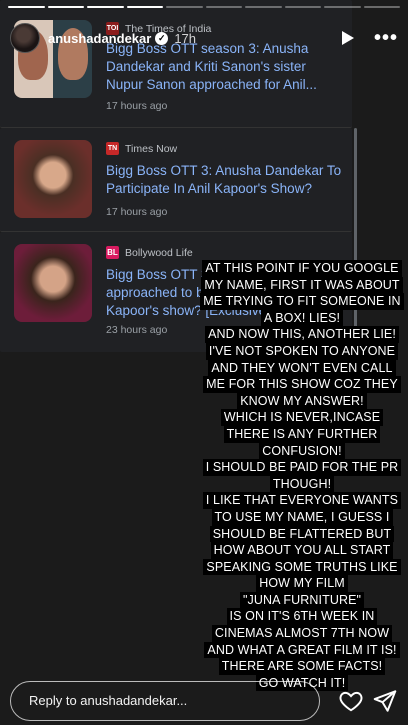 The height and width of the screenshot is (725, 408). Describe the element at coordinates (151, 148) in the screenshot. I see `source-name: Times Now` at that location.